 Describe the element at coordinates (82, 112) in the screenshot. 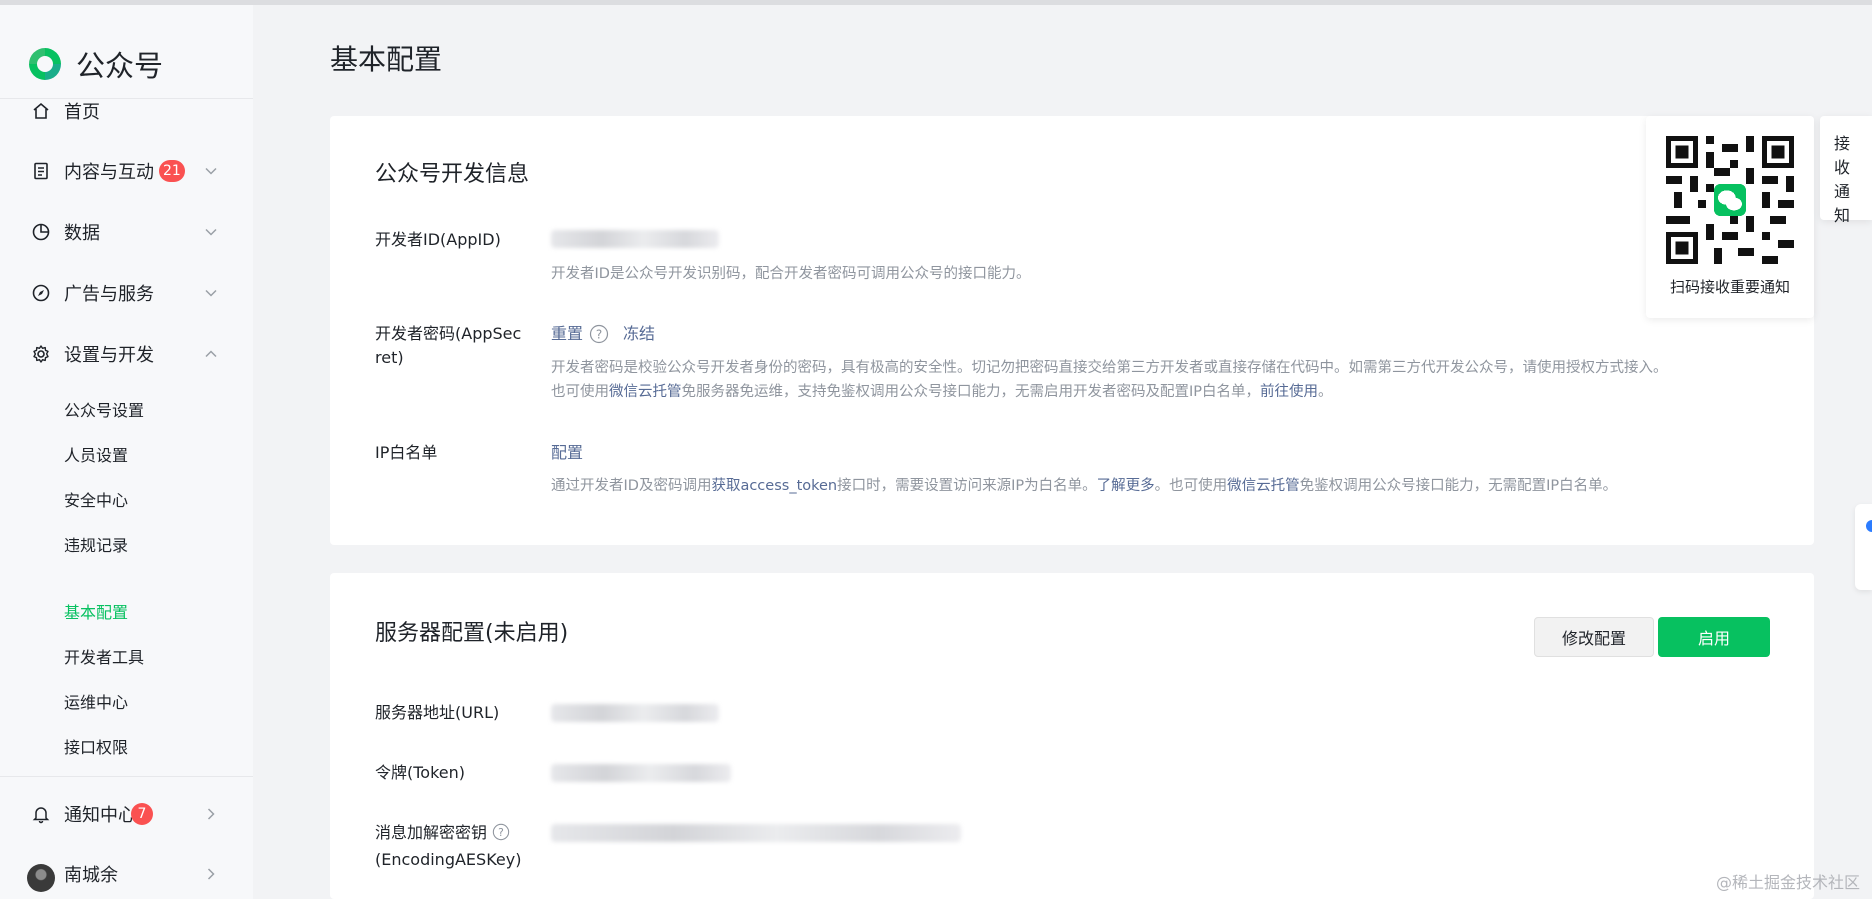

I see `sidebar-item-label: 首页` at that location.